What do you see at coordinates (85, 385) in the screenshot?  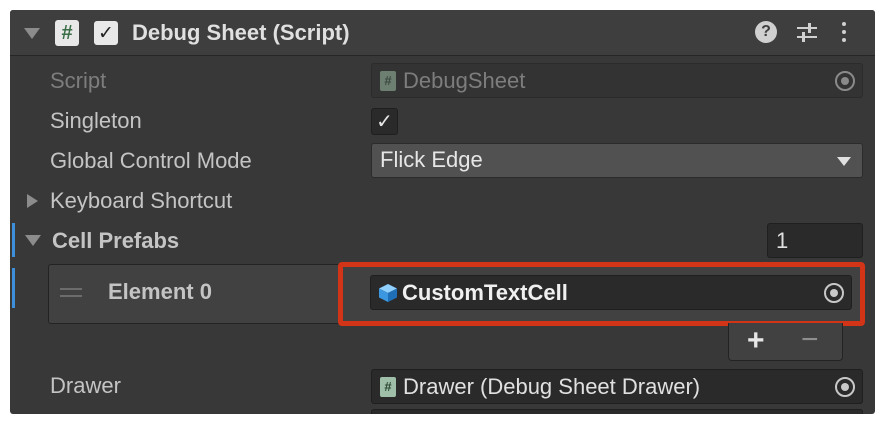 I see `drawer-label: Drawer` at bounding box center [85, 385].